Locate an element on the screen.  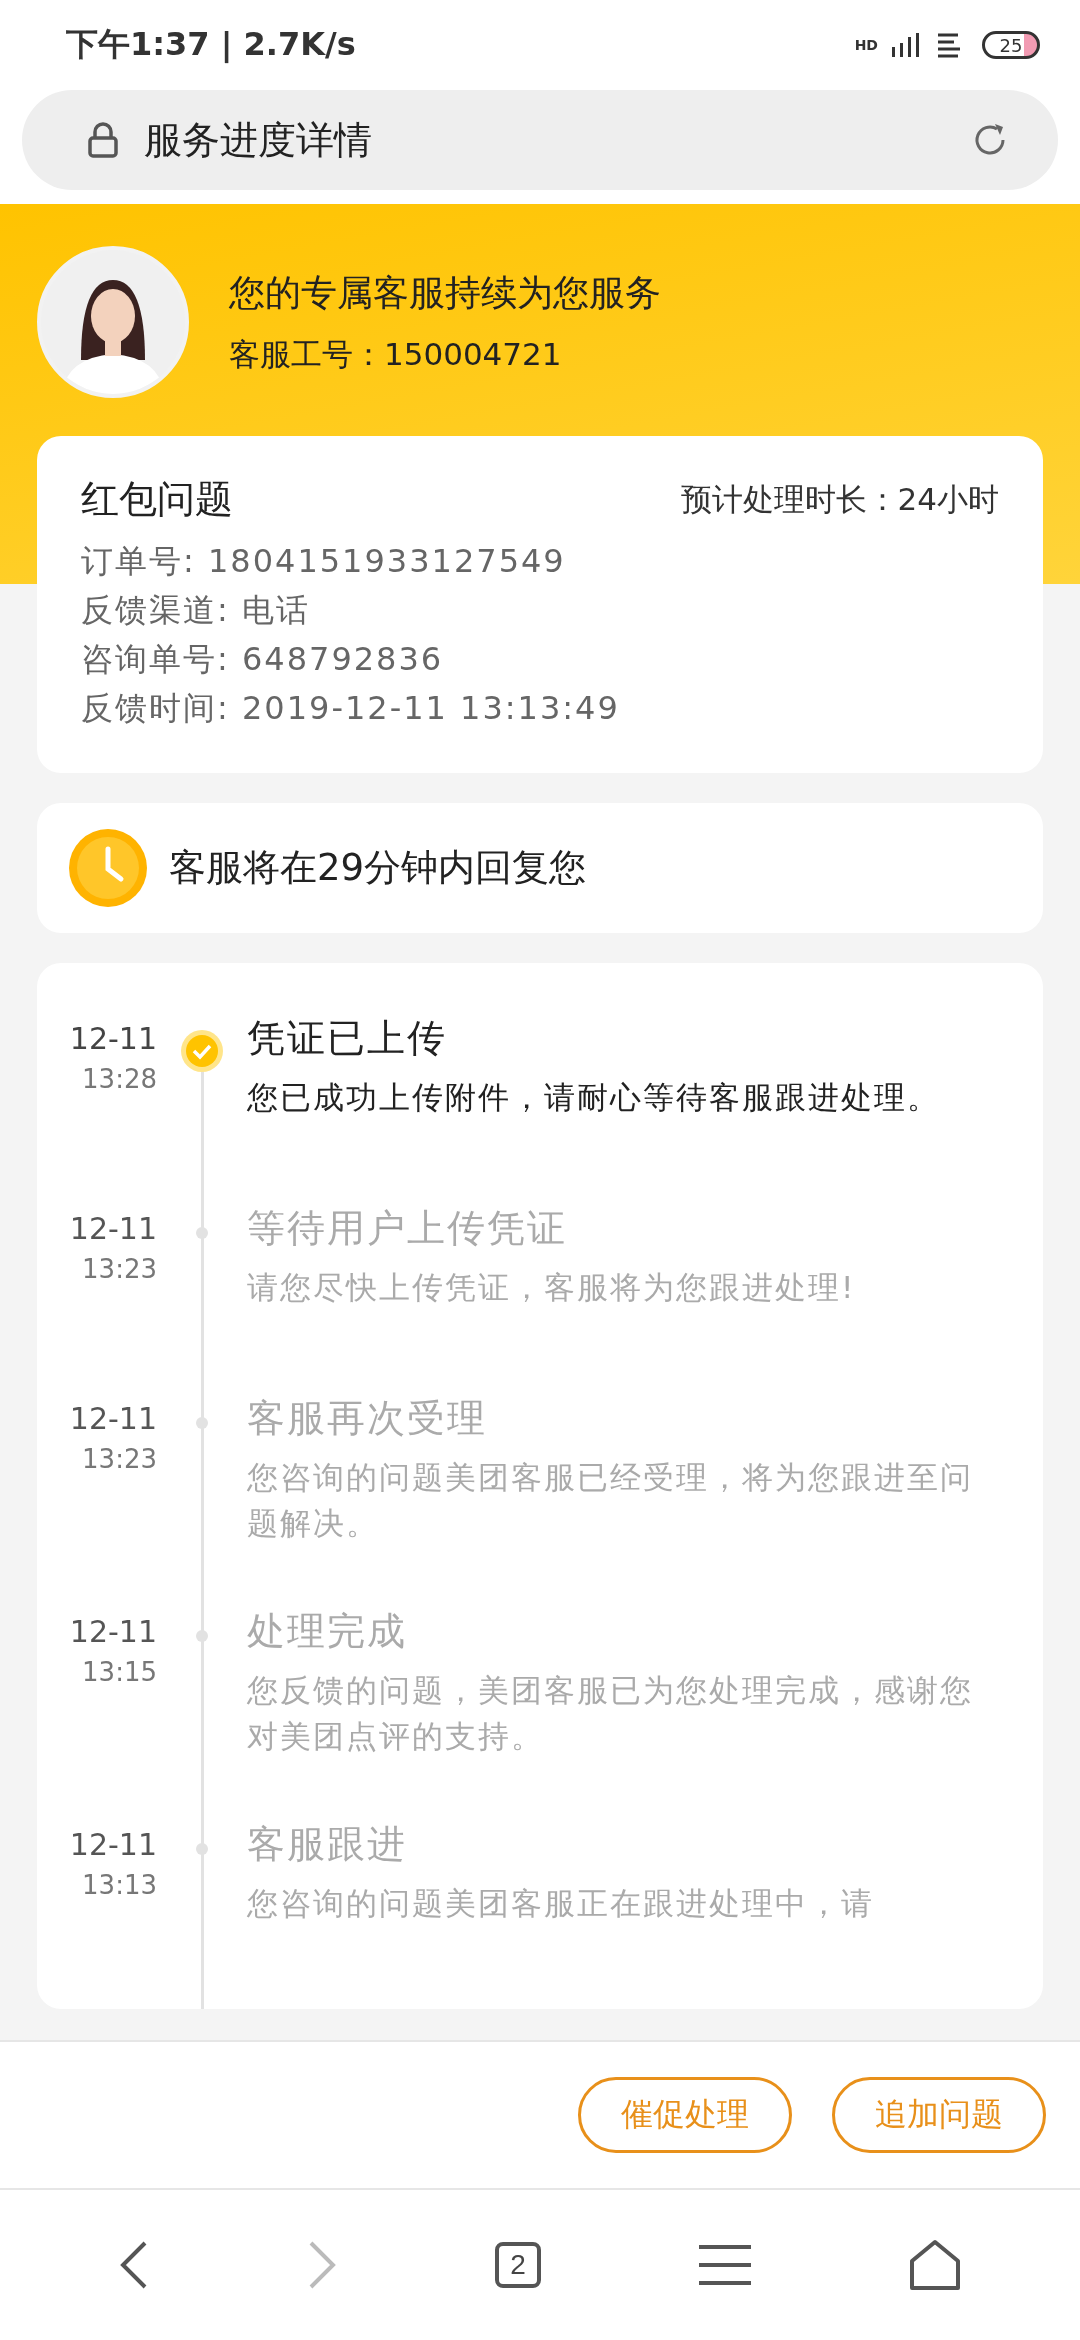
event-description: 请您尽快上传凭证，客服将为您跟进处理! is located at coordinates (552, 1287).